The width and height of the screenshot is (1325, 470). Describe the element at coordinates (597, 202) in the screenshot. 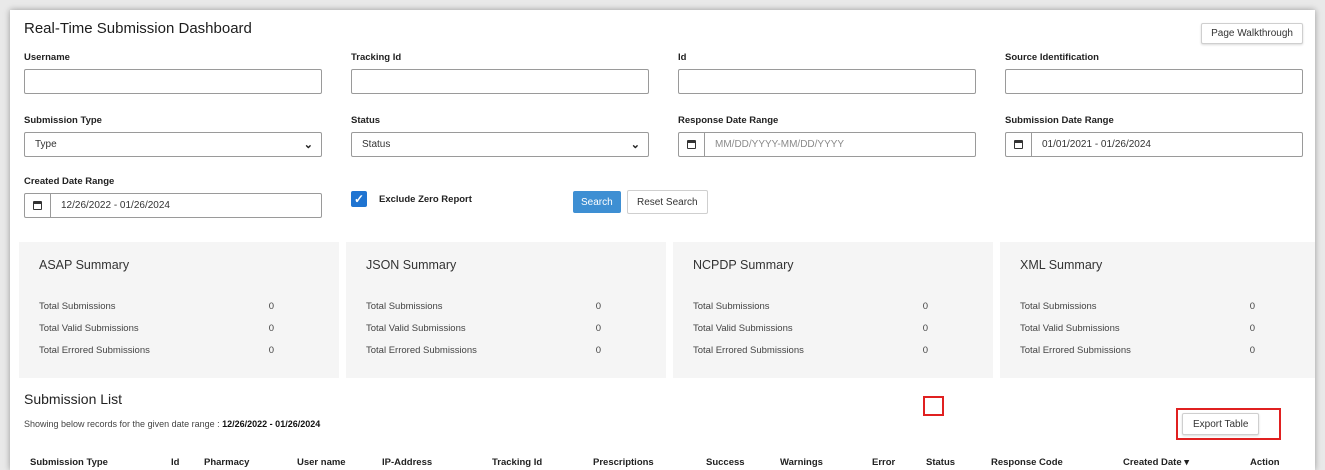

I see `search-button: Search` at that location.